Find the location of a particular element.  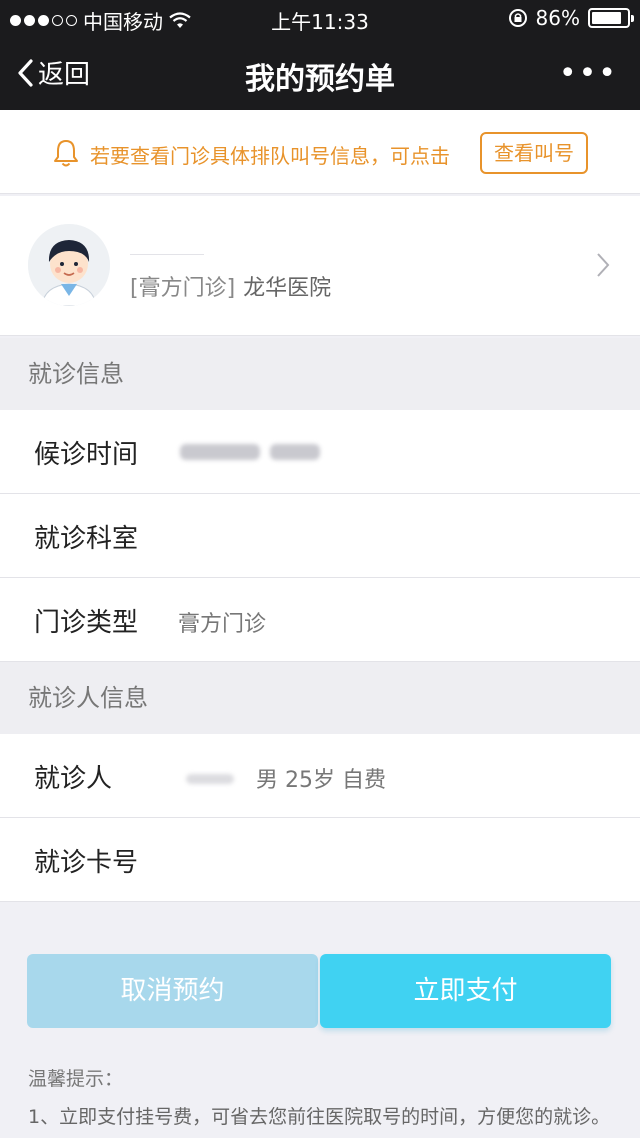

clinic-type-row: 门诊类型 膏方门诊 is located at coordinates (320, 620).